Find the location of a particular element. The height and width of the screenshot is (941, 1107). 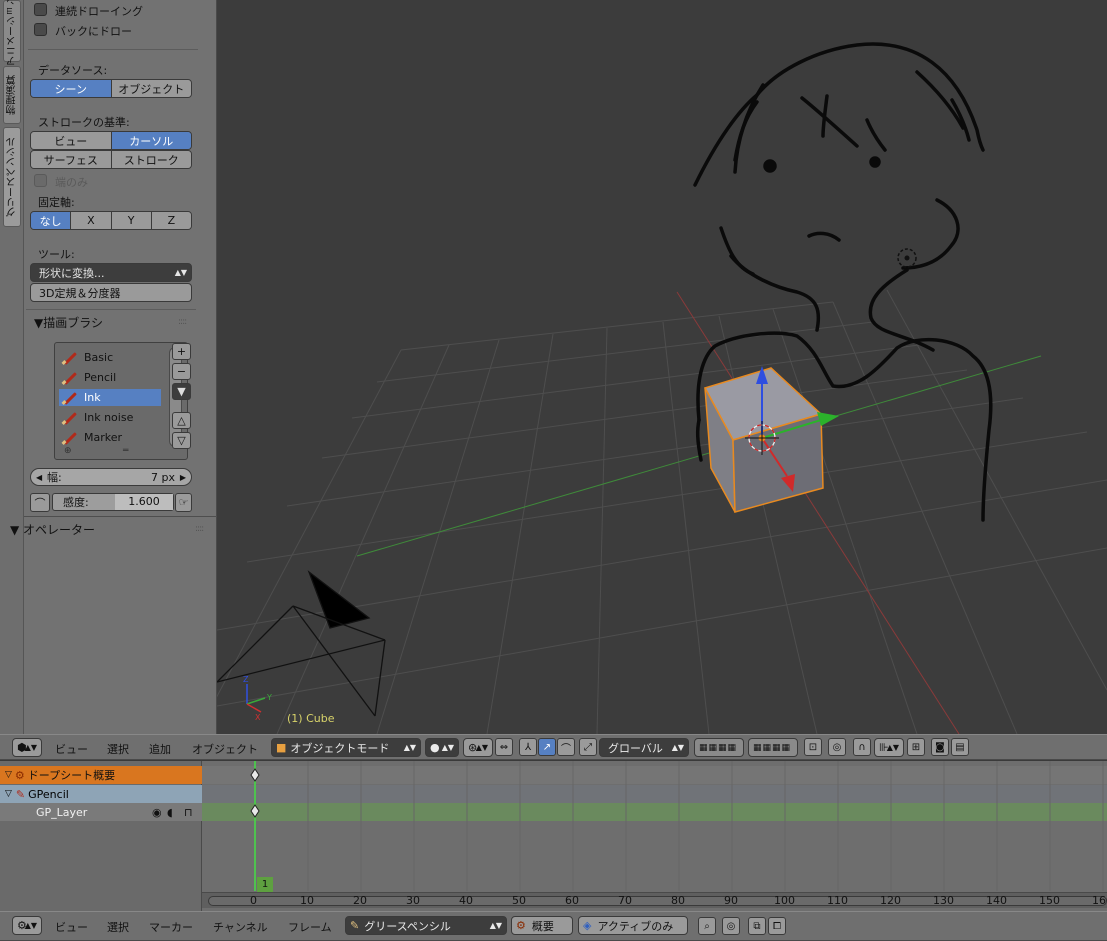

move-toggle: ↗ is located at coordinates (547, 747).